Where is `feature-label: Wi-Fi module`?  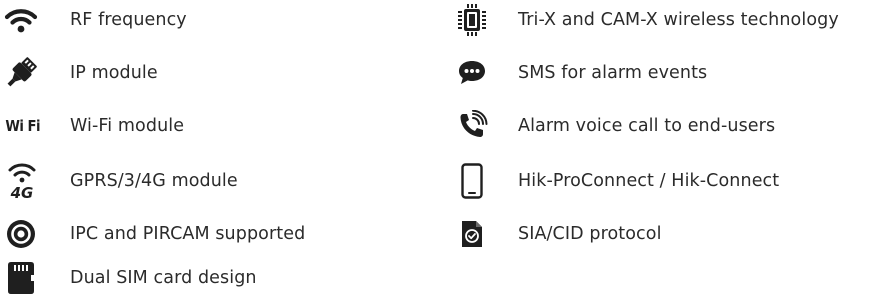 feature-label: Wi-Fi module is located at coordinates (127, 126).